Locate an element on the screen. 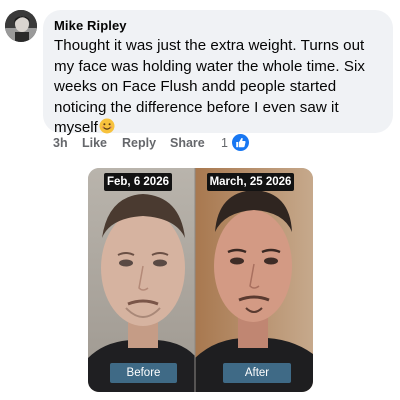 Image resolution: width=400 pixels, height=400 pixels. profile-avatar-icon is located at coordinates (21, 26).